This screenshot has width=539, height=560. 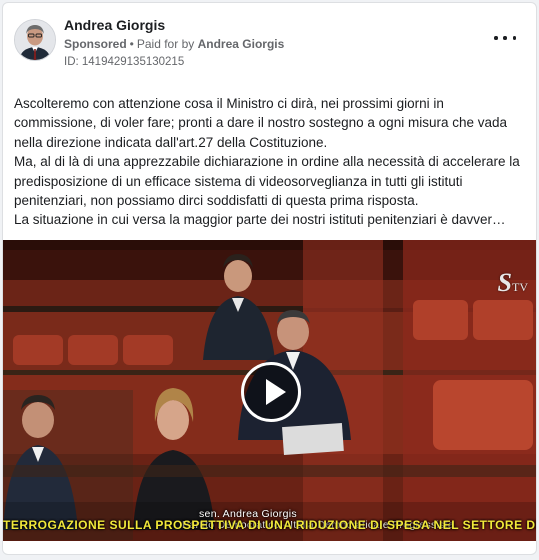 I want to click on ad-id: ID: 1419429135130215, so click(x=124, y=62).